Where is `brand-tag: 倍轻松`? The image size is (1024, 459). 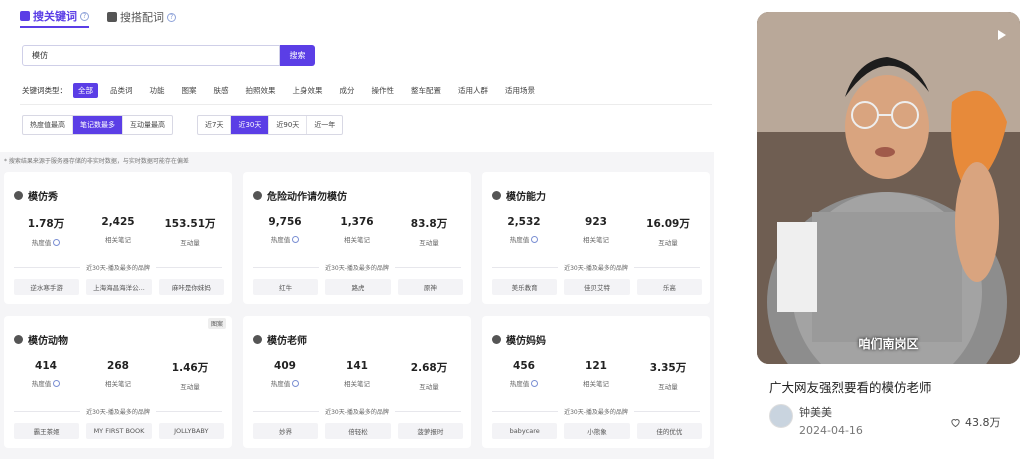
brand-tag: 倍轻松 is located at coordinates (358, 431).